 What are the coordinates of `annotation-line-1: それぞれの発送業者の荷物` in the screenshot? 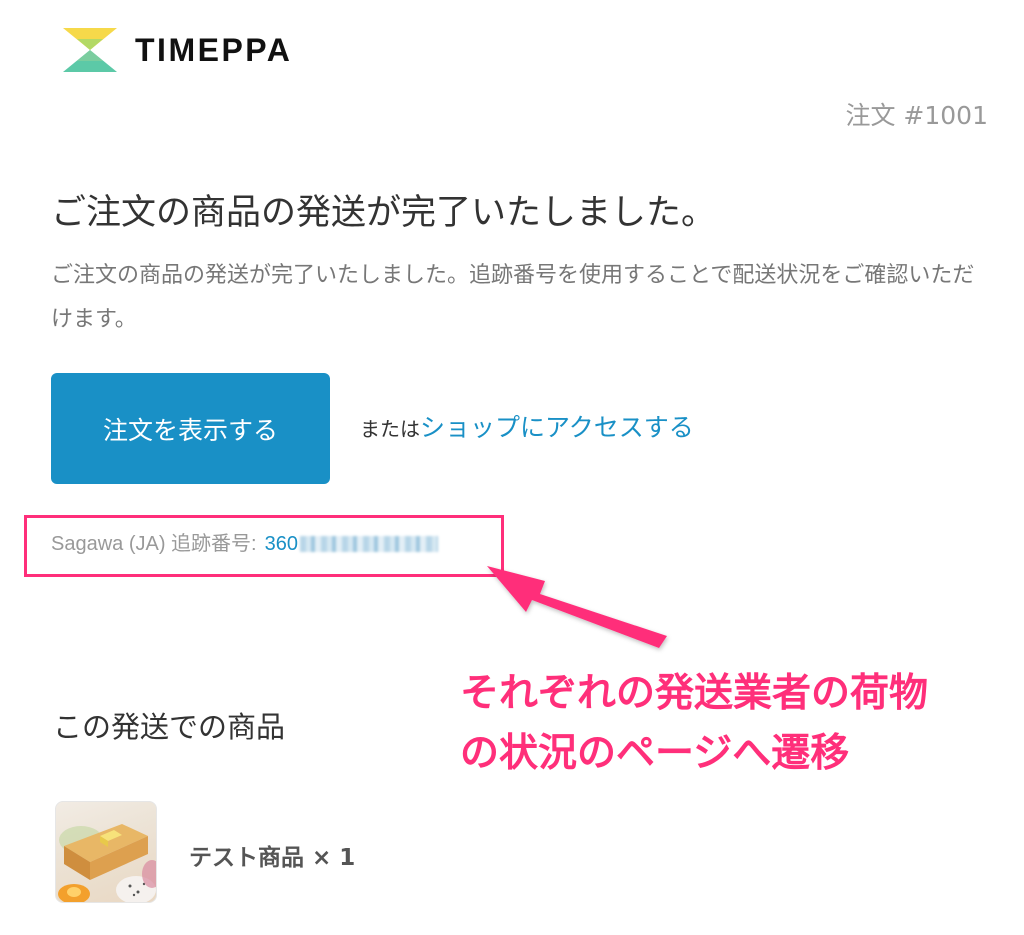 It's located at (694, 693).